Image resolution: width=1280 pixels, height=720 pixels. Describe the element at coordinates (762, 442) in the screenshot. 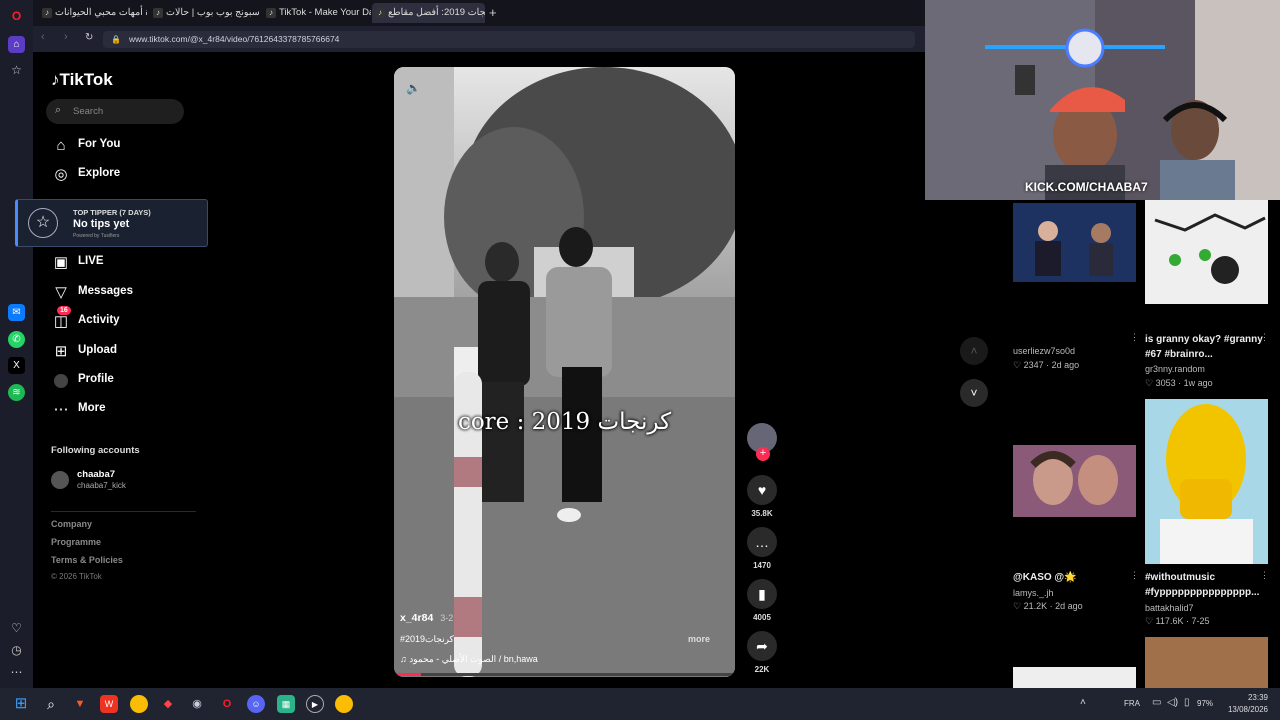

I see `creator-avatar: +` at that location.